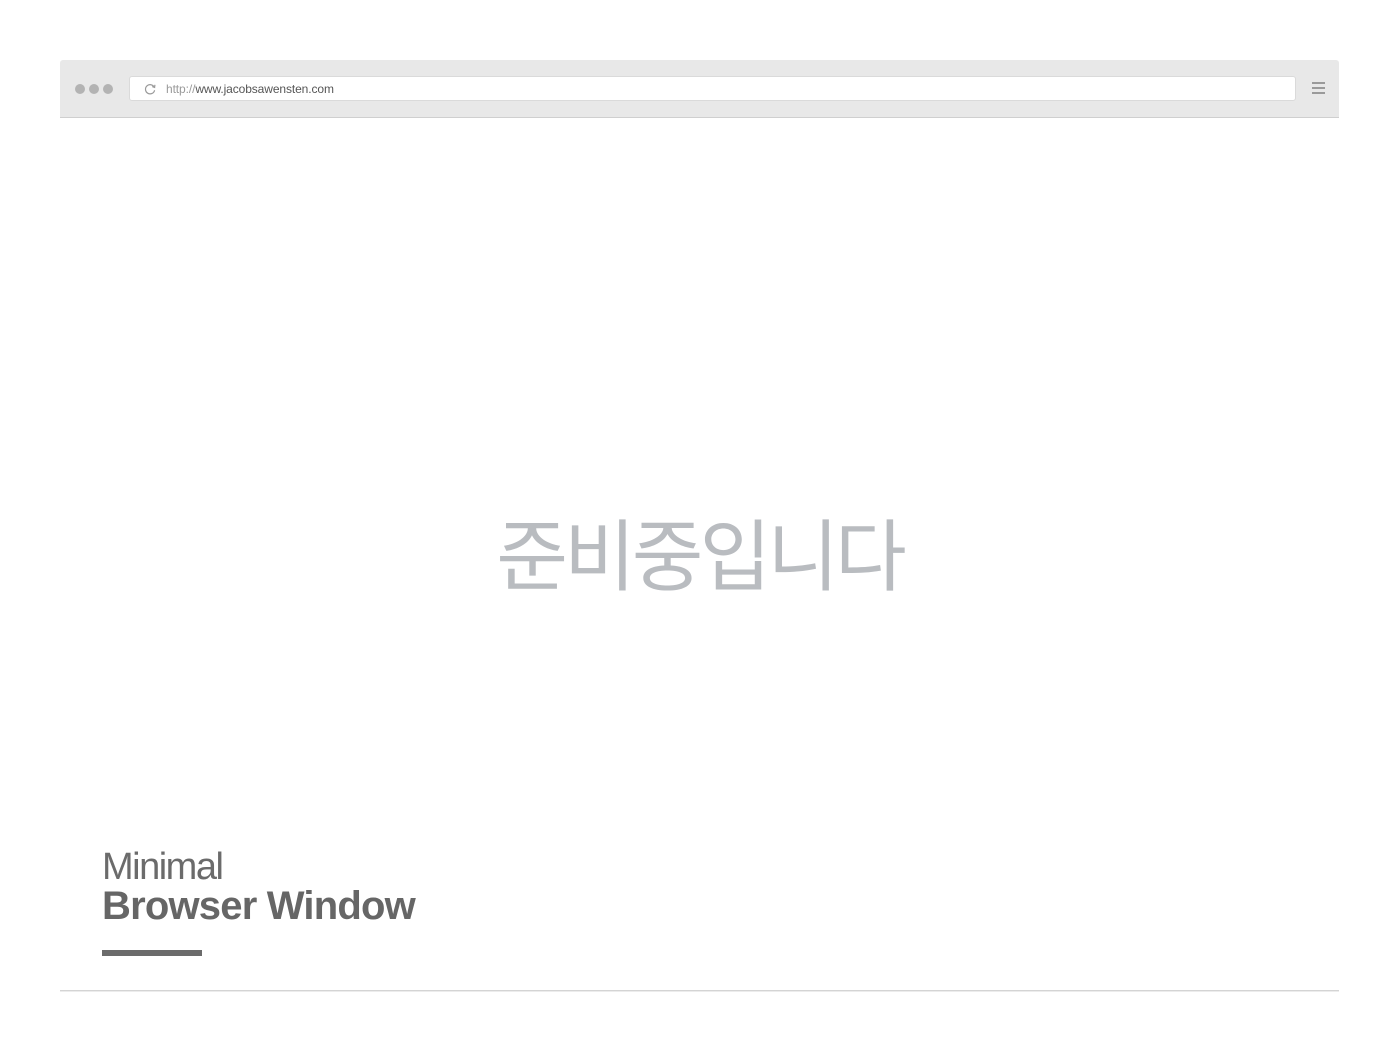 The image size is (1400, 1050). Describe the element at coordinates (712, 88) in the screenshot. I see `address-bar: http://www.jacobsawensten.com` at that location.